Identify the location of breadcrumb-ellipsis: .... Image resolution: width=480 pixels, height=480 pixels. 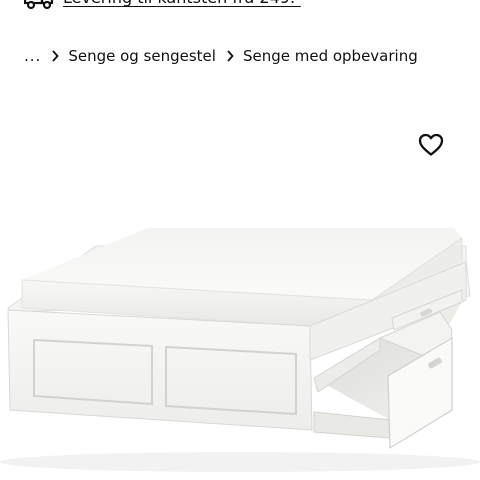
(32, 56).